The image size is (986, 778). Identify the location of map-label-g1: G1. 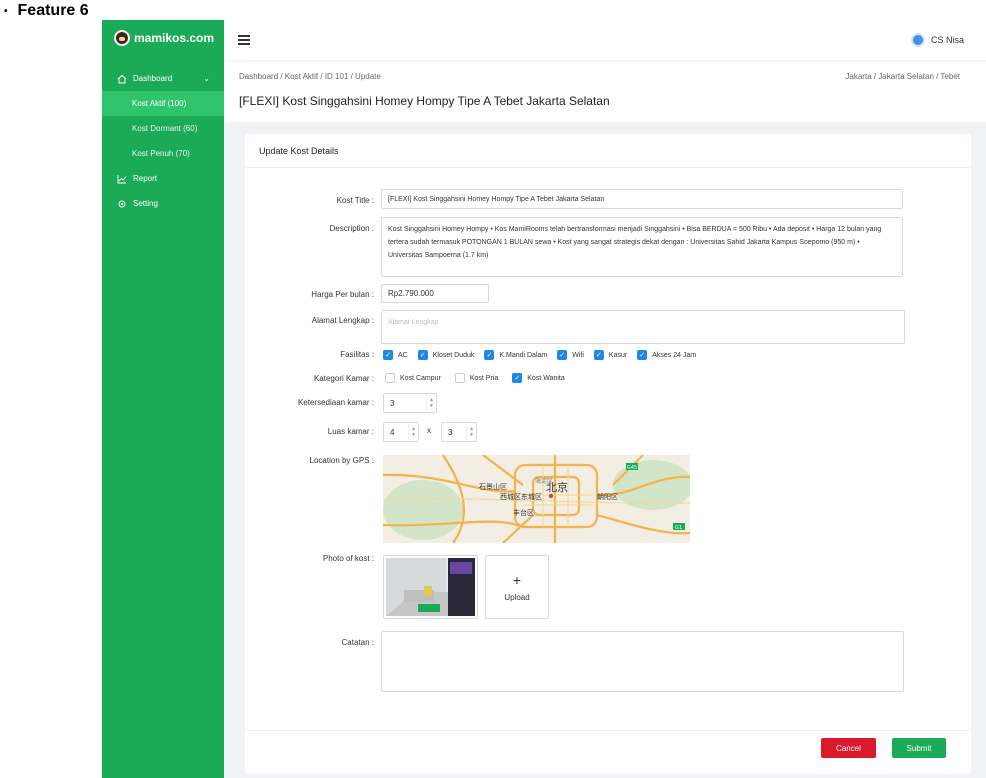
(678, 528).